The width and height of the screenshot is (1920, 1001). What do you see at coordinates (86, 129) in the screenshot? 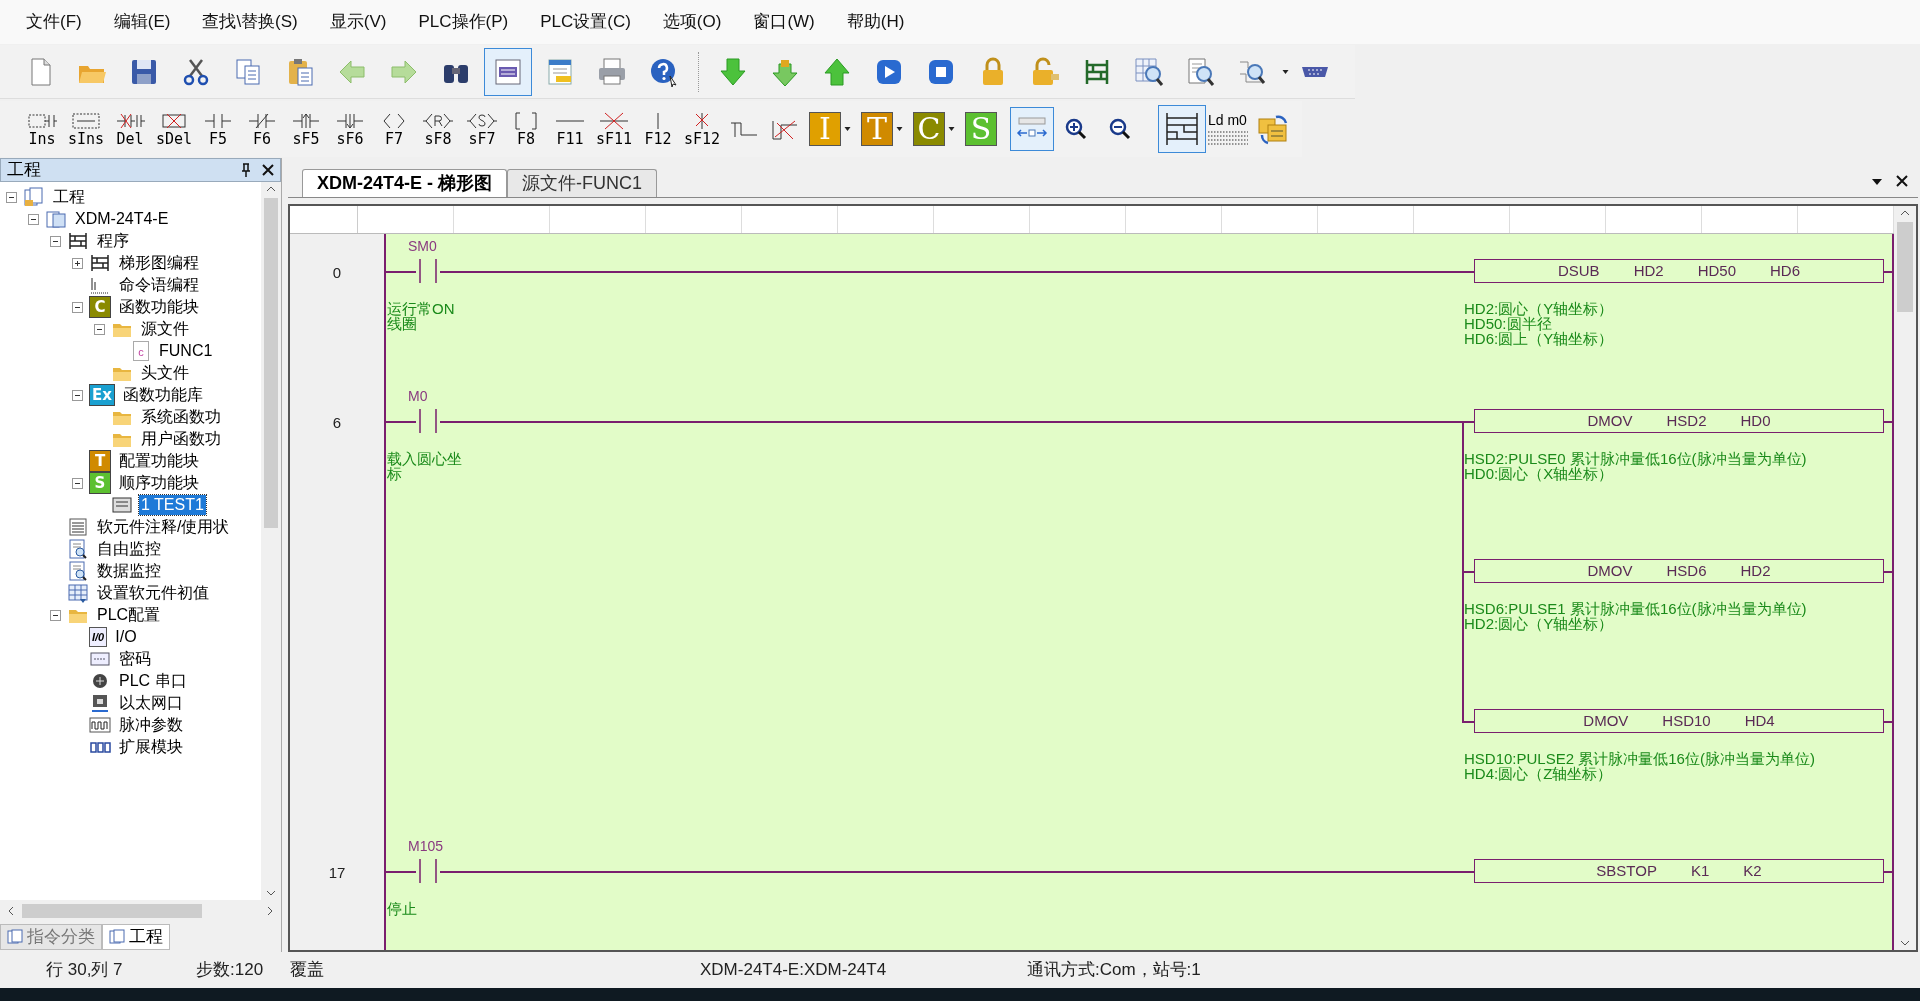
I see `insert-row-button: sIns` at bounding box center [86, 129].